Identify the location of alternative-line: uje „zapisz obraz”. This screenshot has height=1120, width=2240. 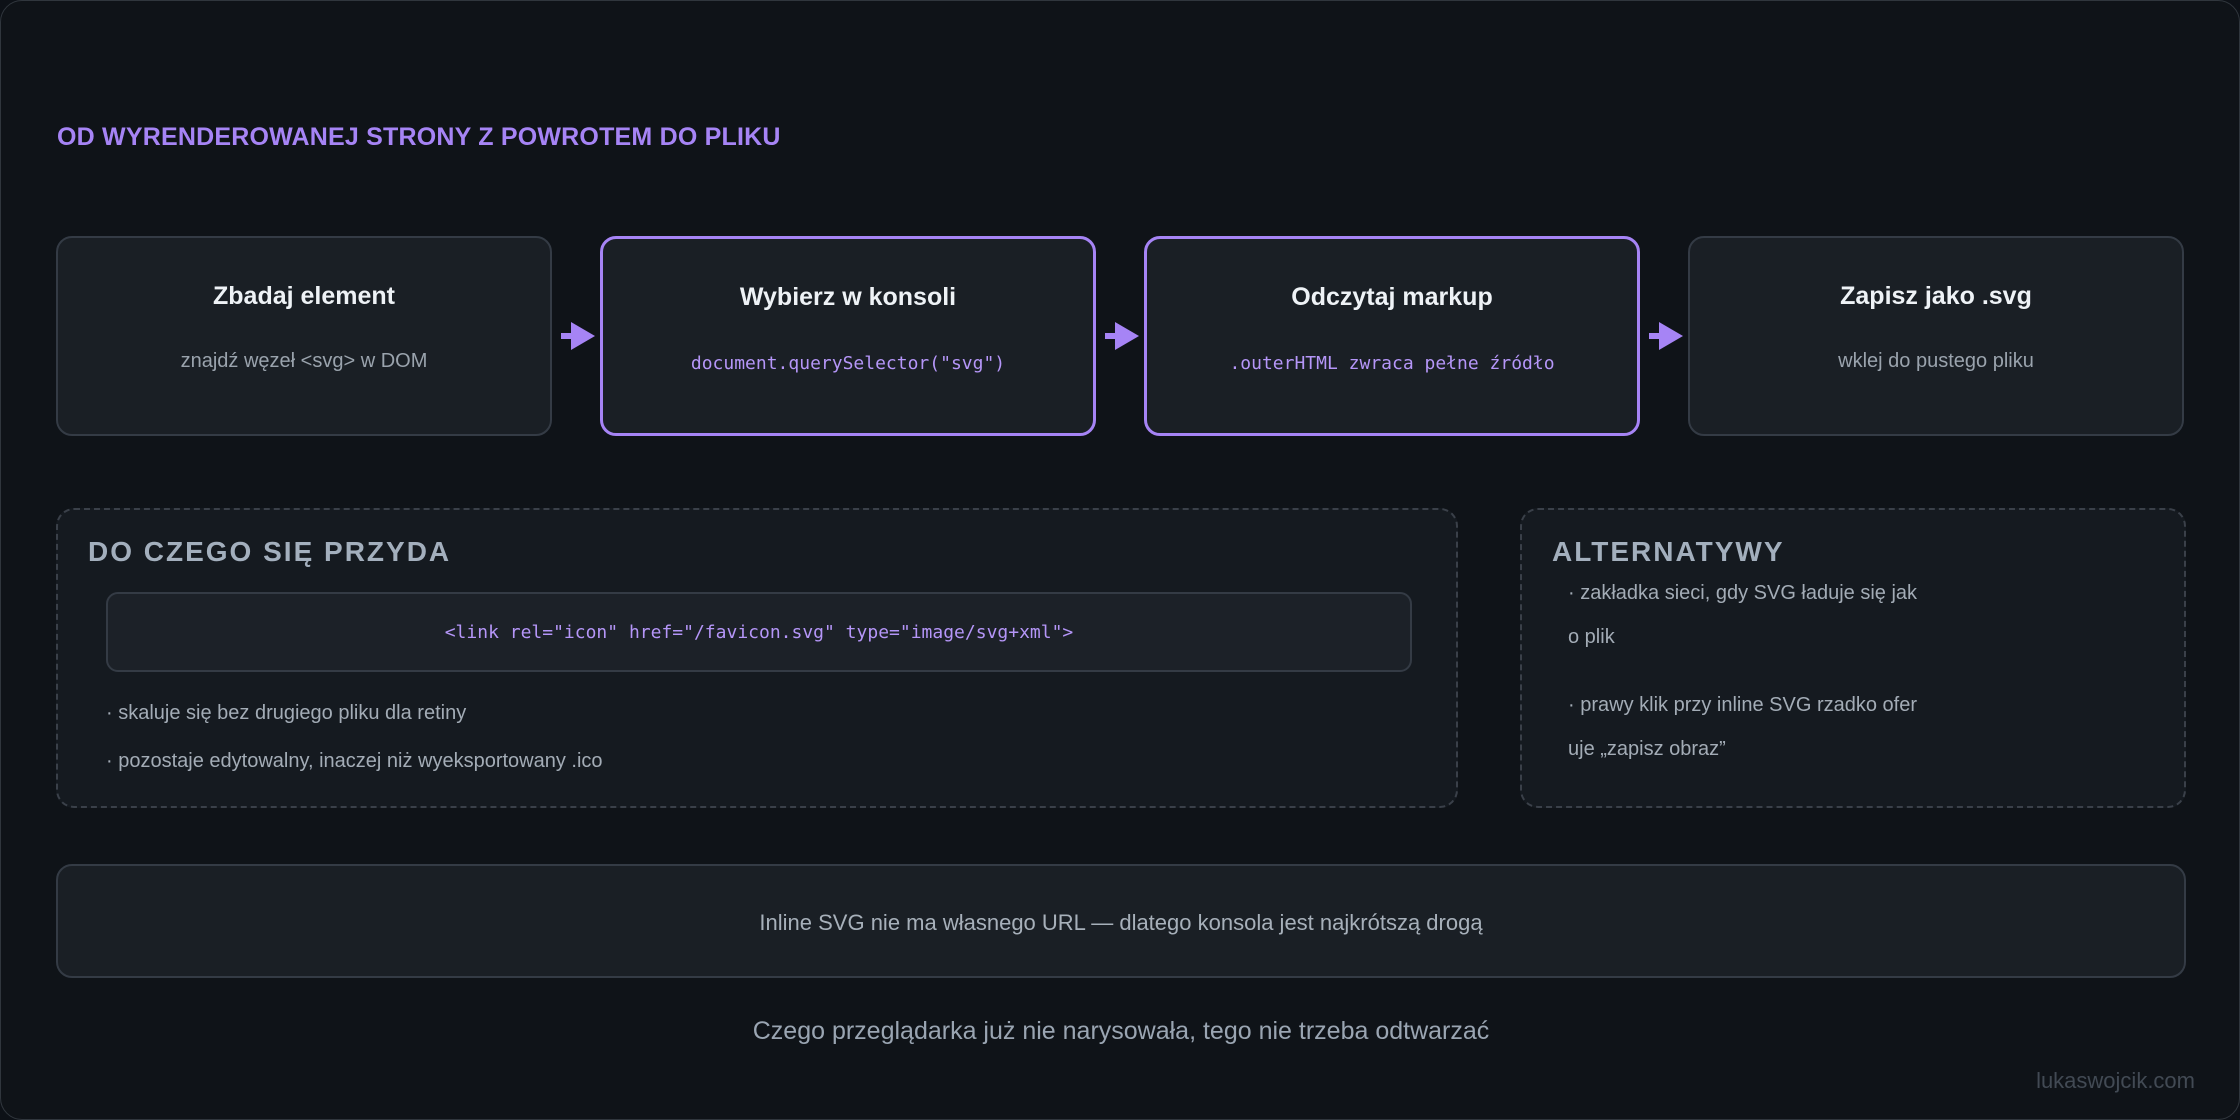
(1647, 749).